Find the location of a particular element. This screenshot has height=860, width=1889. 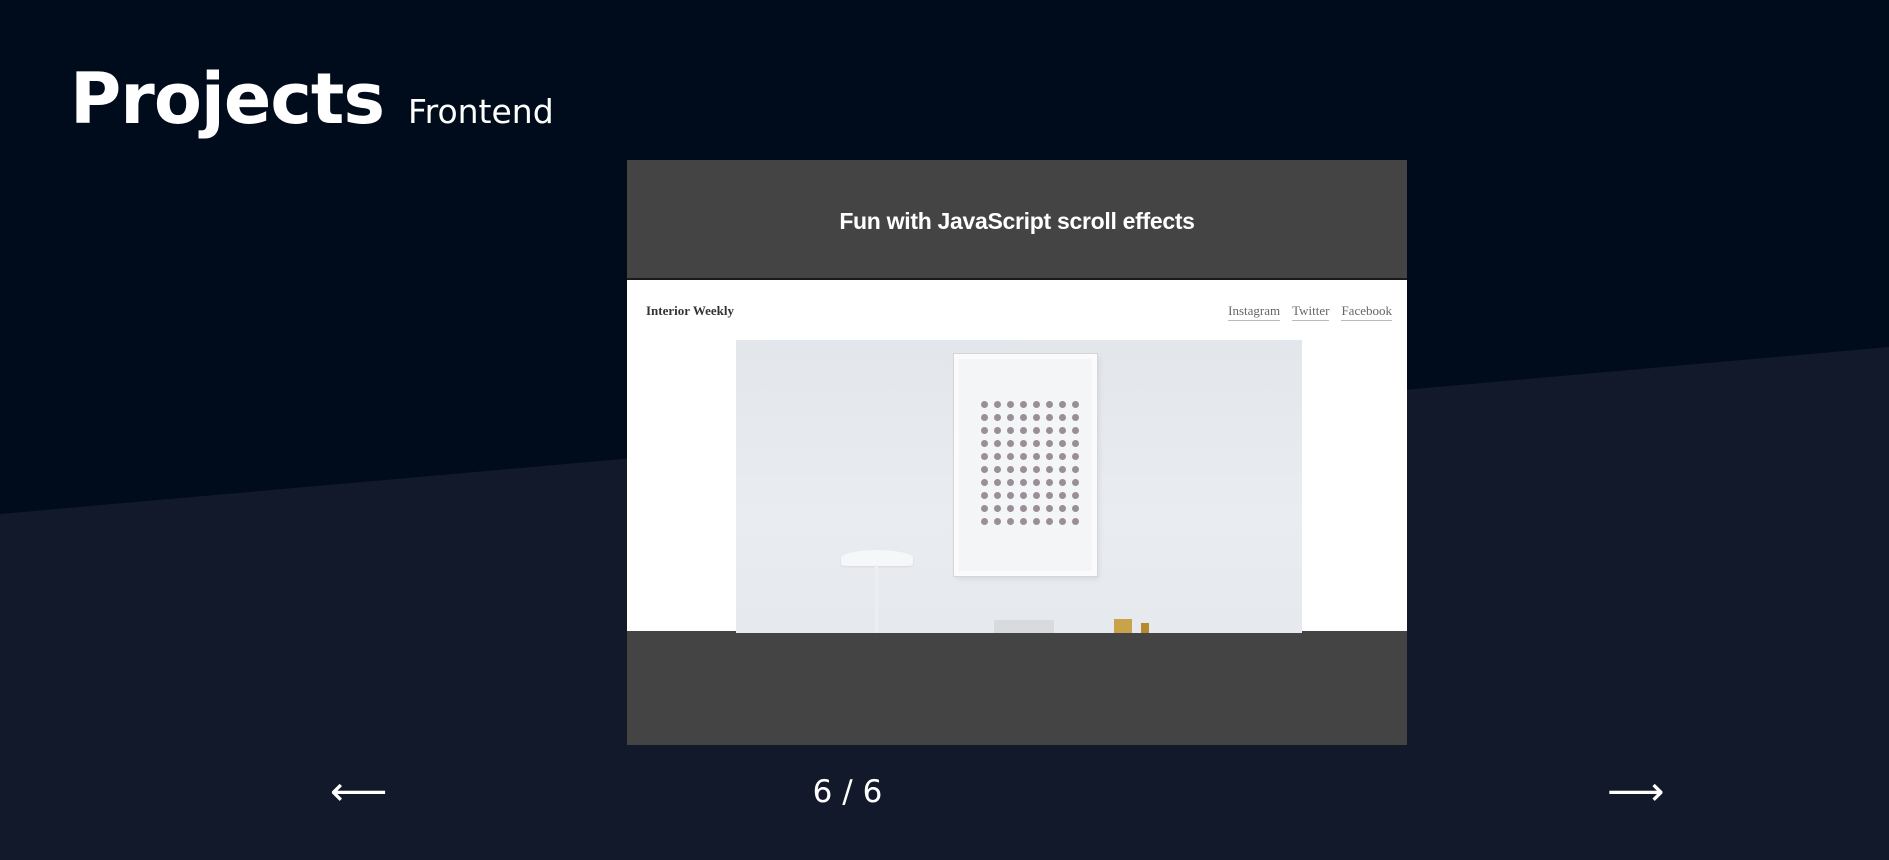

preview-nav-instagram: Instagram is located at coordinates (1254, 312).